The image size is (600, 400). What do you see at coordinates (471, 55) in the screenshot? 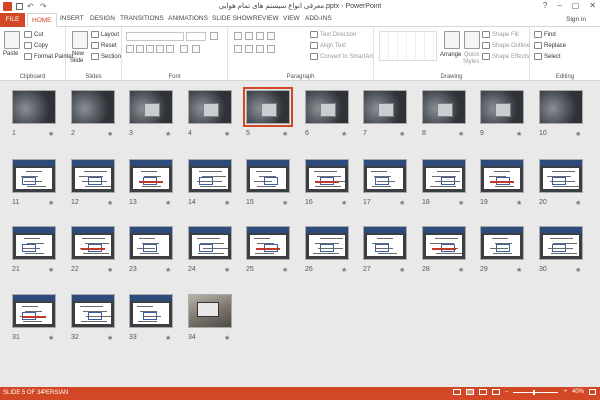
I see `quick-styles-button: Quick` at bounding box center [471, 55].